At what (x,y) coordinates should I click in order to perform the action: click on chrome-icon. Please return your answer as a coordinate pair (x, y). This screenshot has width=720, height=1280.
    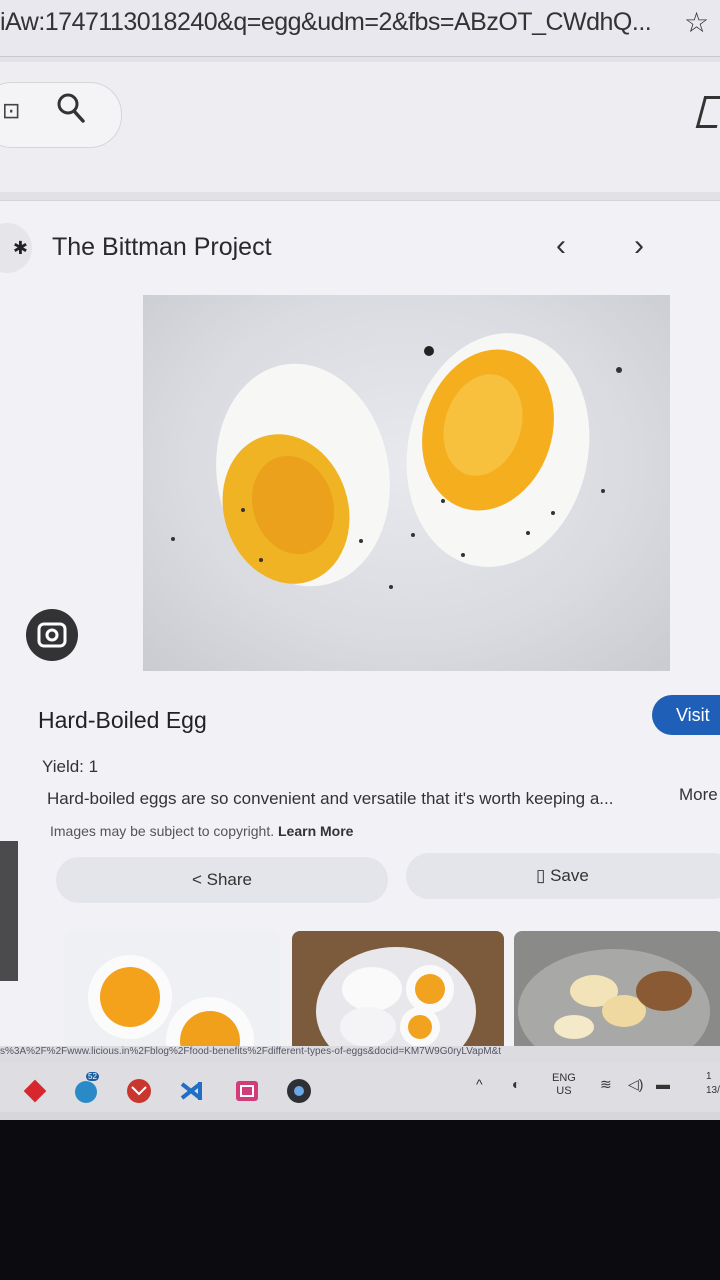
    Looking at the image, I should click on (299, 1091).